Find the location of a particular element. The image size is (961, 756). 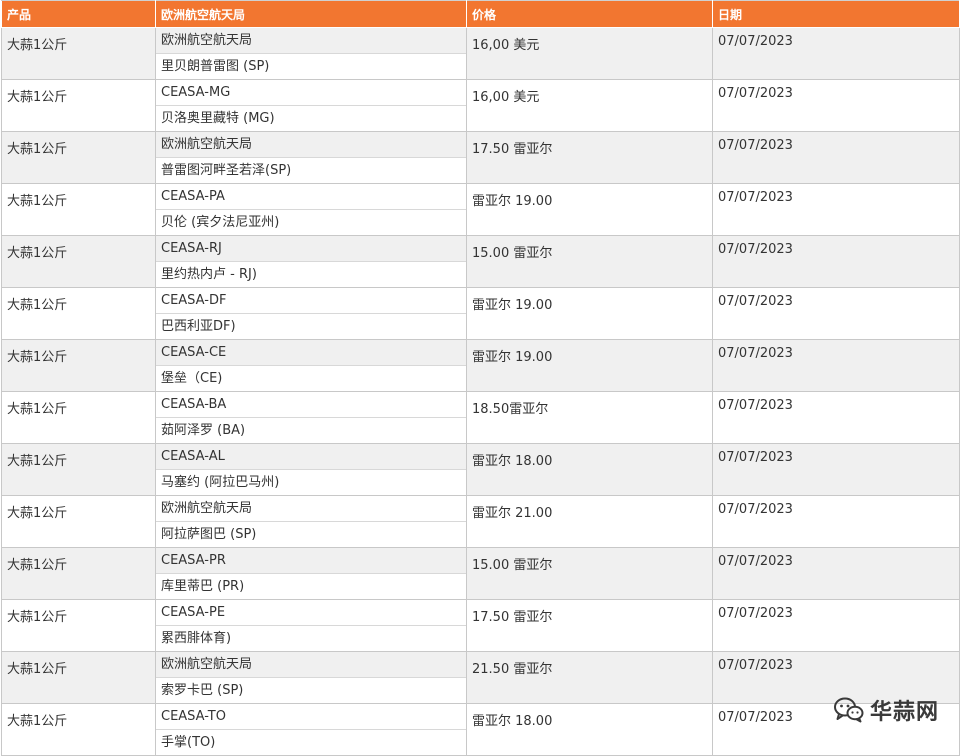

market-name: CEASA-MG is located at coordinates (311, 93).